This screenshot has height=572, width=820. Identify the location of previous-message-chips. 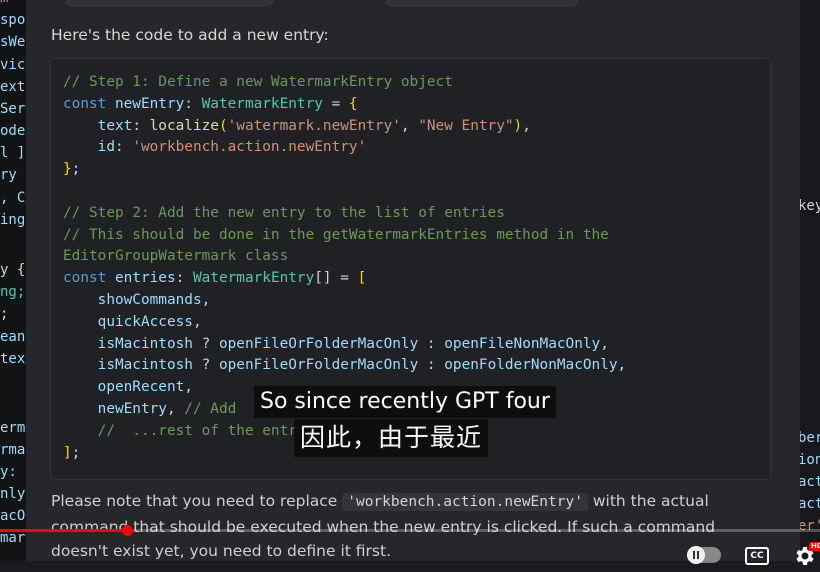
(413, 3).